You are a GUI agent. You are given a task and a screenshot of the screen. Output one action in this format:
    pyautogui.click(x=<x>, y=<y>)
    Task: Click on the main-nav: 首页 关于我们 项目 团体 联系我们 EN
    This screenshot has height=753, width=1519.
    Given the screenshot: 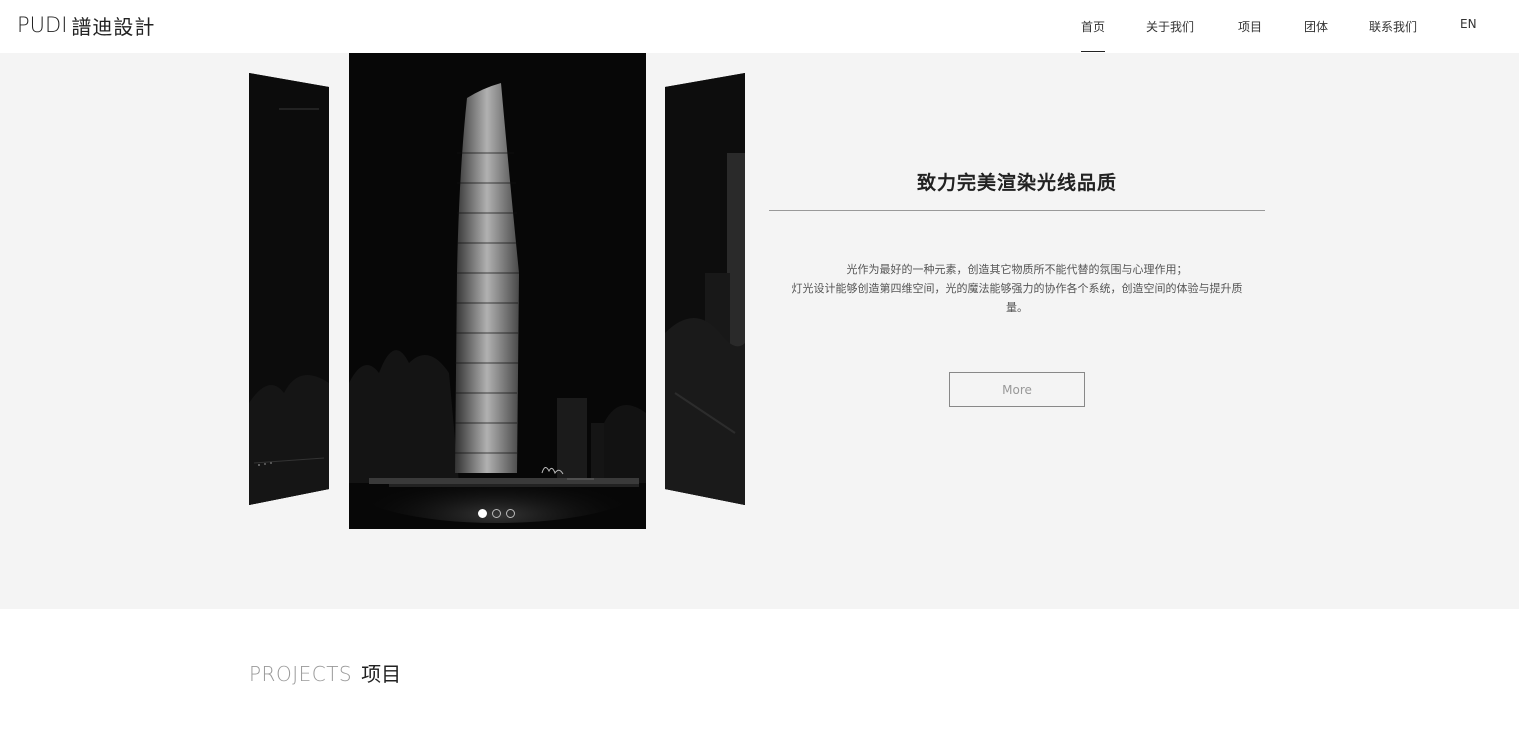 What is the action you would take?
    pyautogui.click(x=759, y=26)
    